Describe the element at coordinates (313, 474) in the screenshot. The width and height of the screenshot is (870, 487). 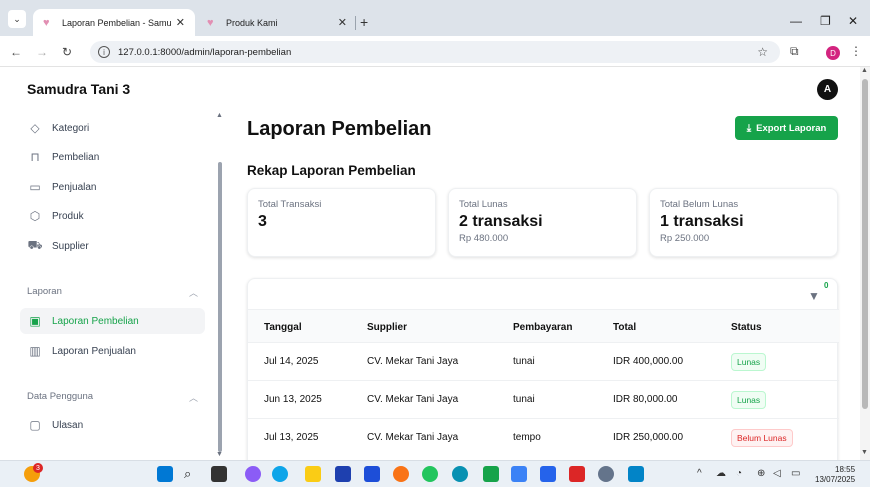
I see `file-explorer-icon` at that location.